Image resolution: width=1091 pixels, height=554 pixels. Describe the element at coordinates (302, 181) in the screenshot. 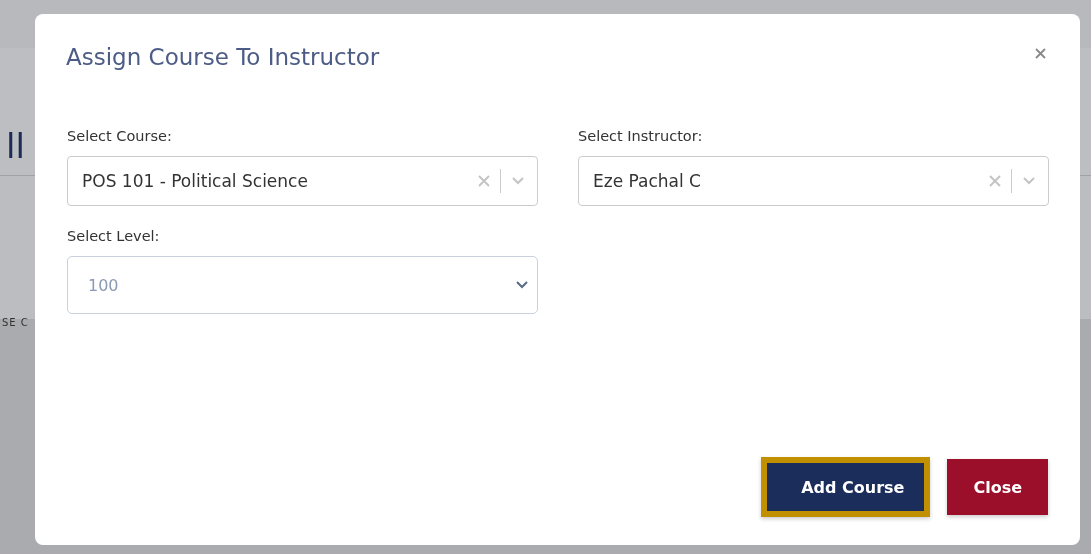

I see `select-field: POS 101 - Political Science` at that location.